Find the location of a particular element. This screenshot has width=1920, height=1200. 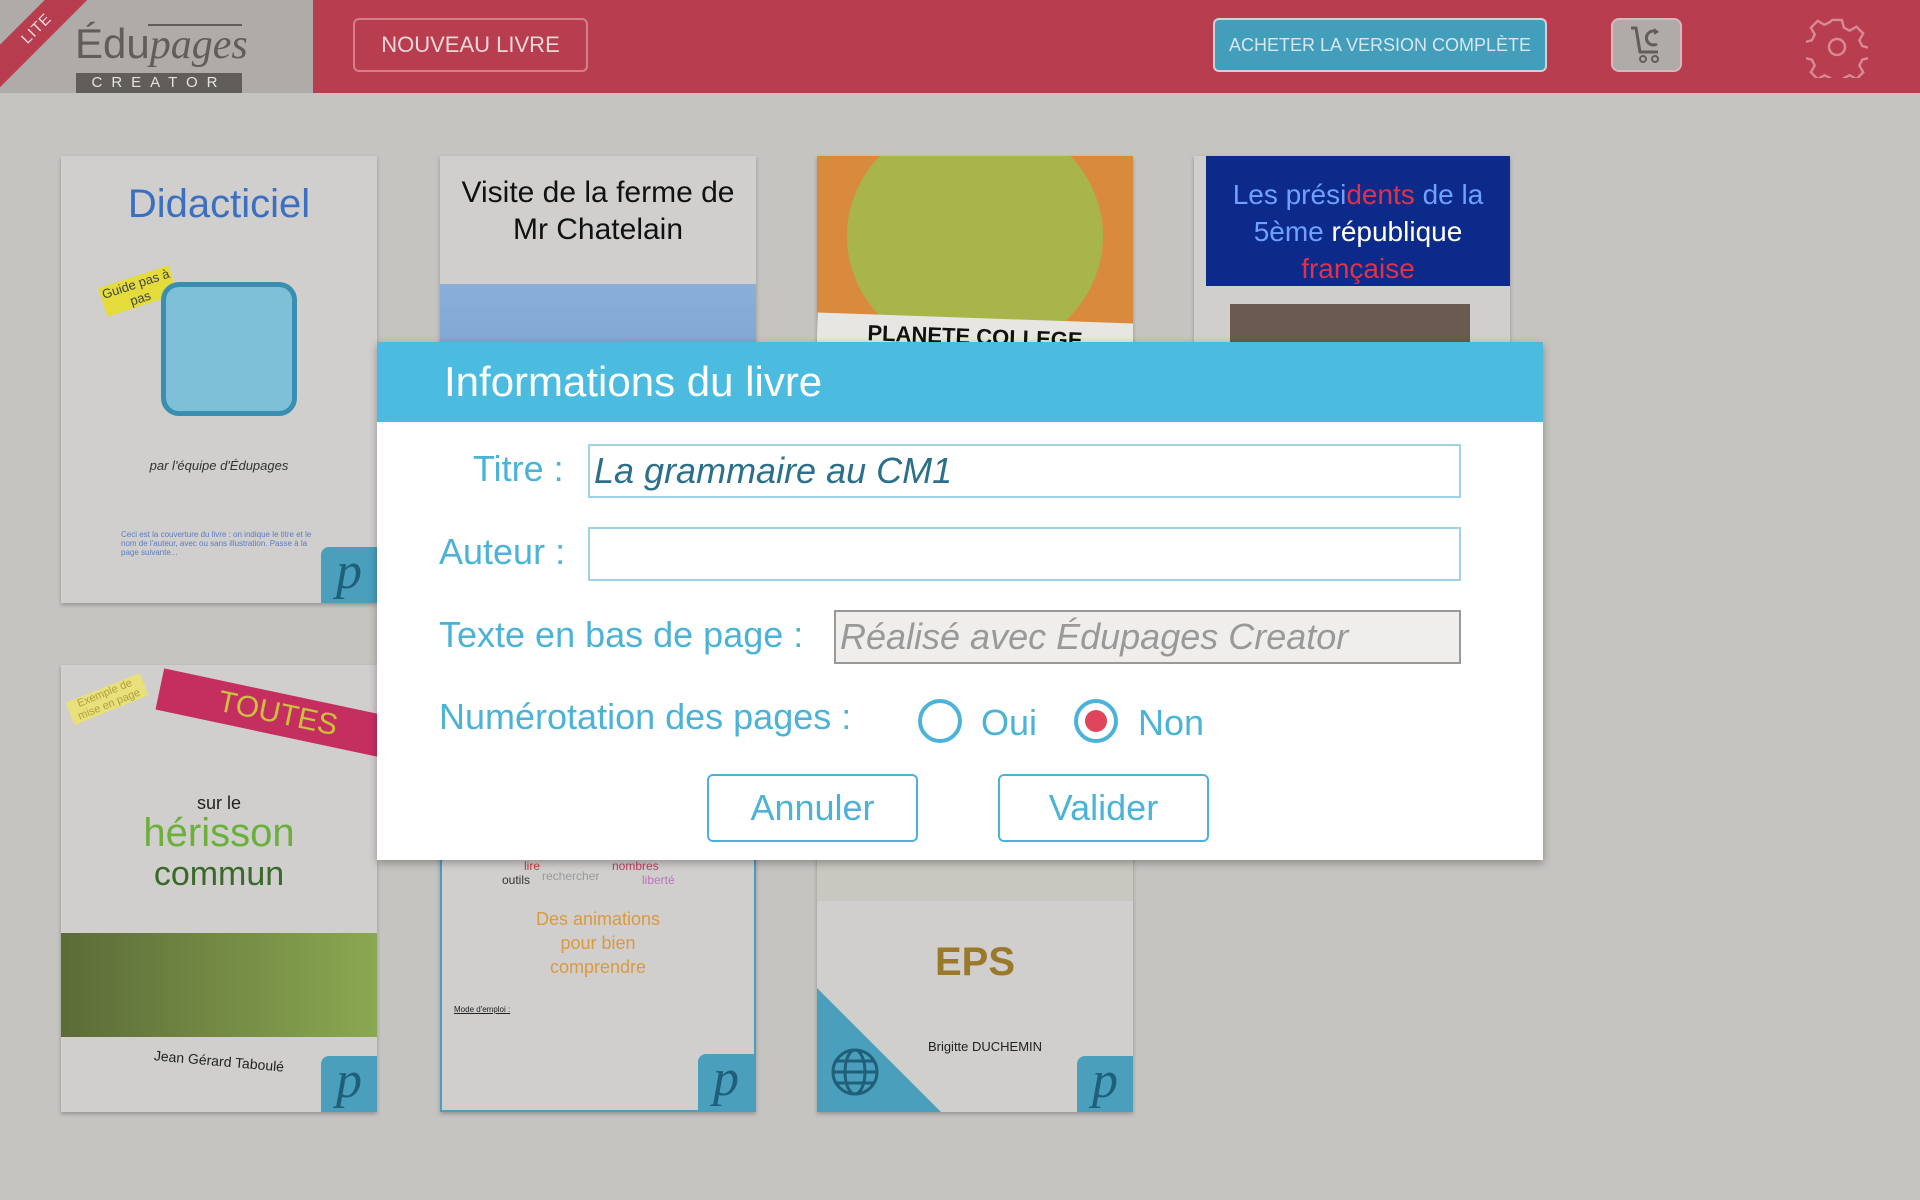

book-note: Mode d'emploi : is located at coordinates (482, 1009).